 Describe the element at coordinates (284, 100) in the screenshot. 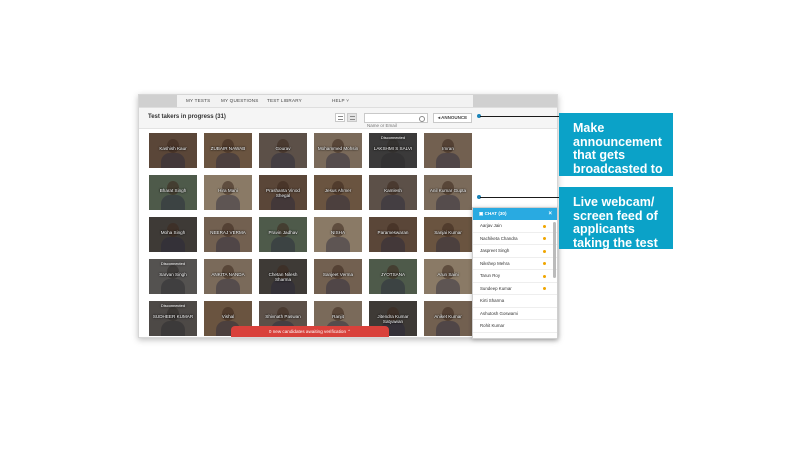

I see `nav-test-library: TEST LIBRARY` at that location.